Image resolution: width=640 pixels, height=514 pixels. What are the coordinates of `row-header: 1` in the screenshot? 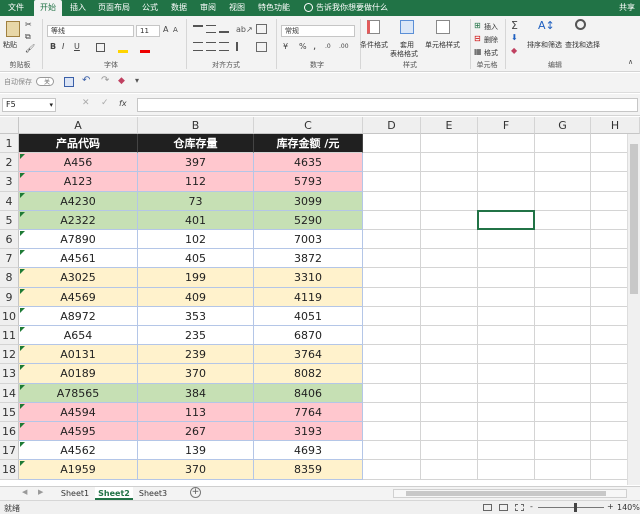 It's located at (9, 144).